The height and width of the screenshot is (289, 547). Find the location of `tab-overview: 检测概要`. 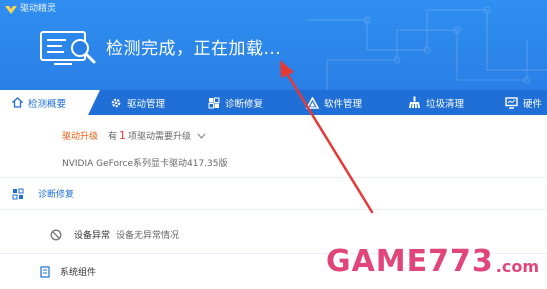

tab-overview: 检测概要 is located at coordinates (50, 102).